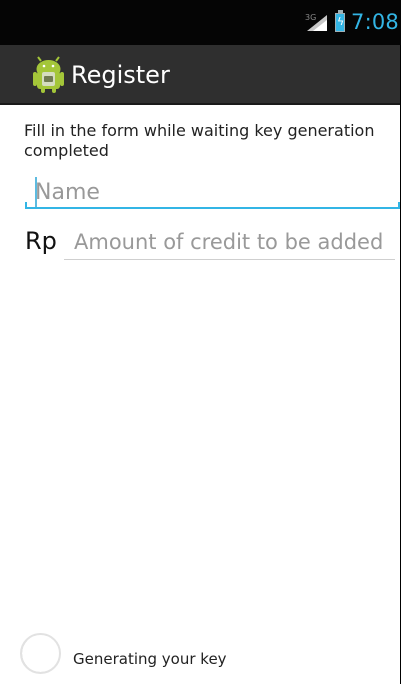 Image resolution: width=401 pixels, height=684 pixels. What do you see at coordinates (200, 75) in the screenshot?
I see `action-bar: Register` at bounding box center [200, 75].